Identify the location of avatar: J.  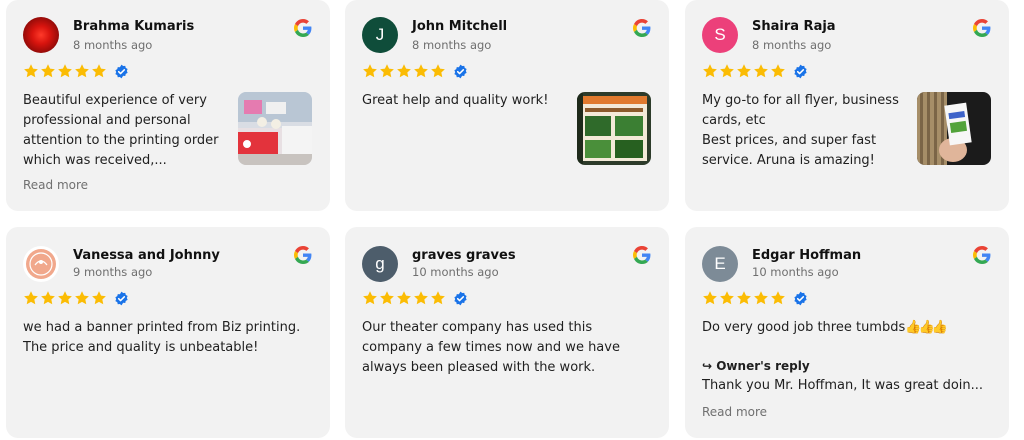
(380, 35).